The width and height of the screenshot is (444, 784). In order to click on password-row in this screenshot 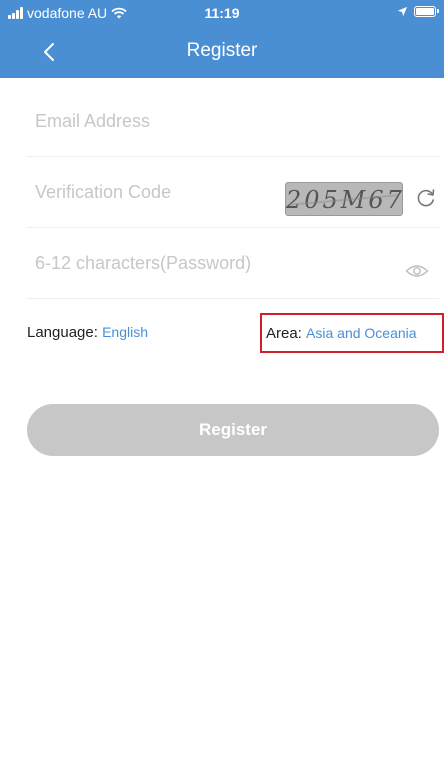, I will do `click(233, 263)`.